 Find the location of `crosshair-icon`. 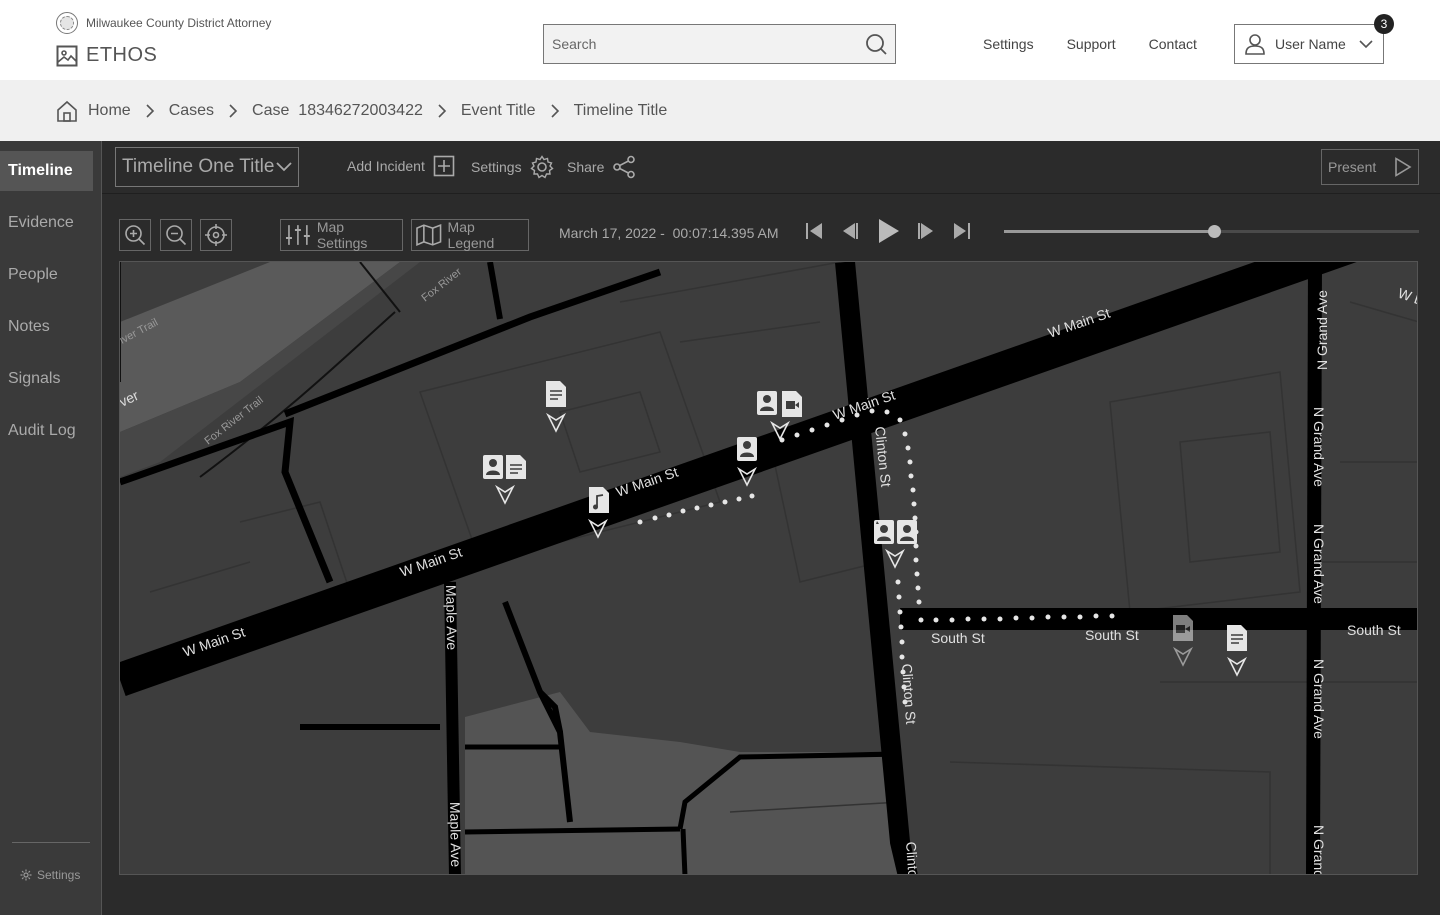

crosshair-icon is located at coordinates (216, 235).